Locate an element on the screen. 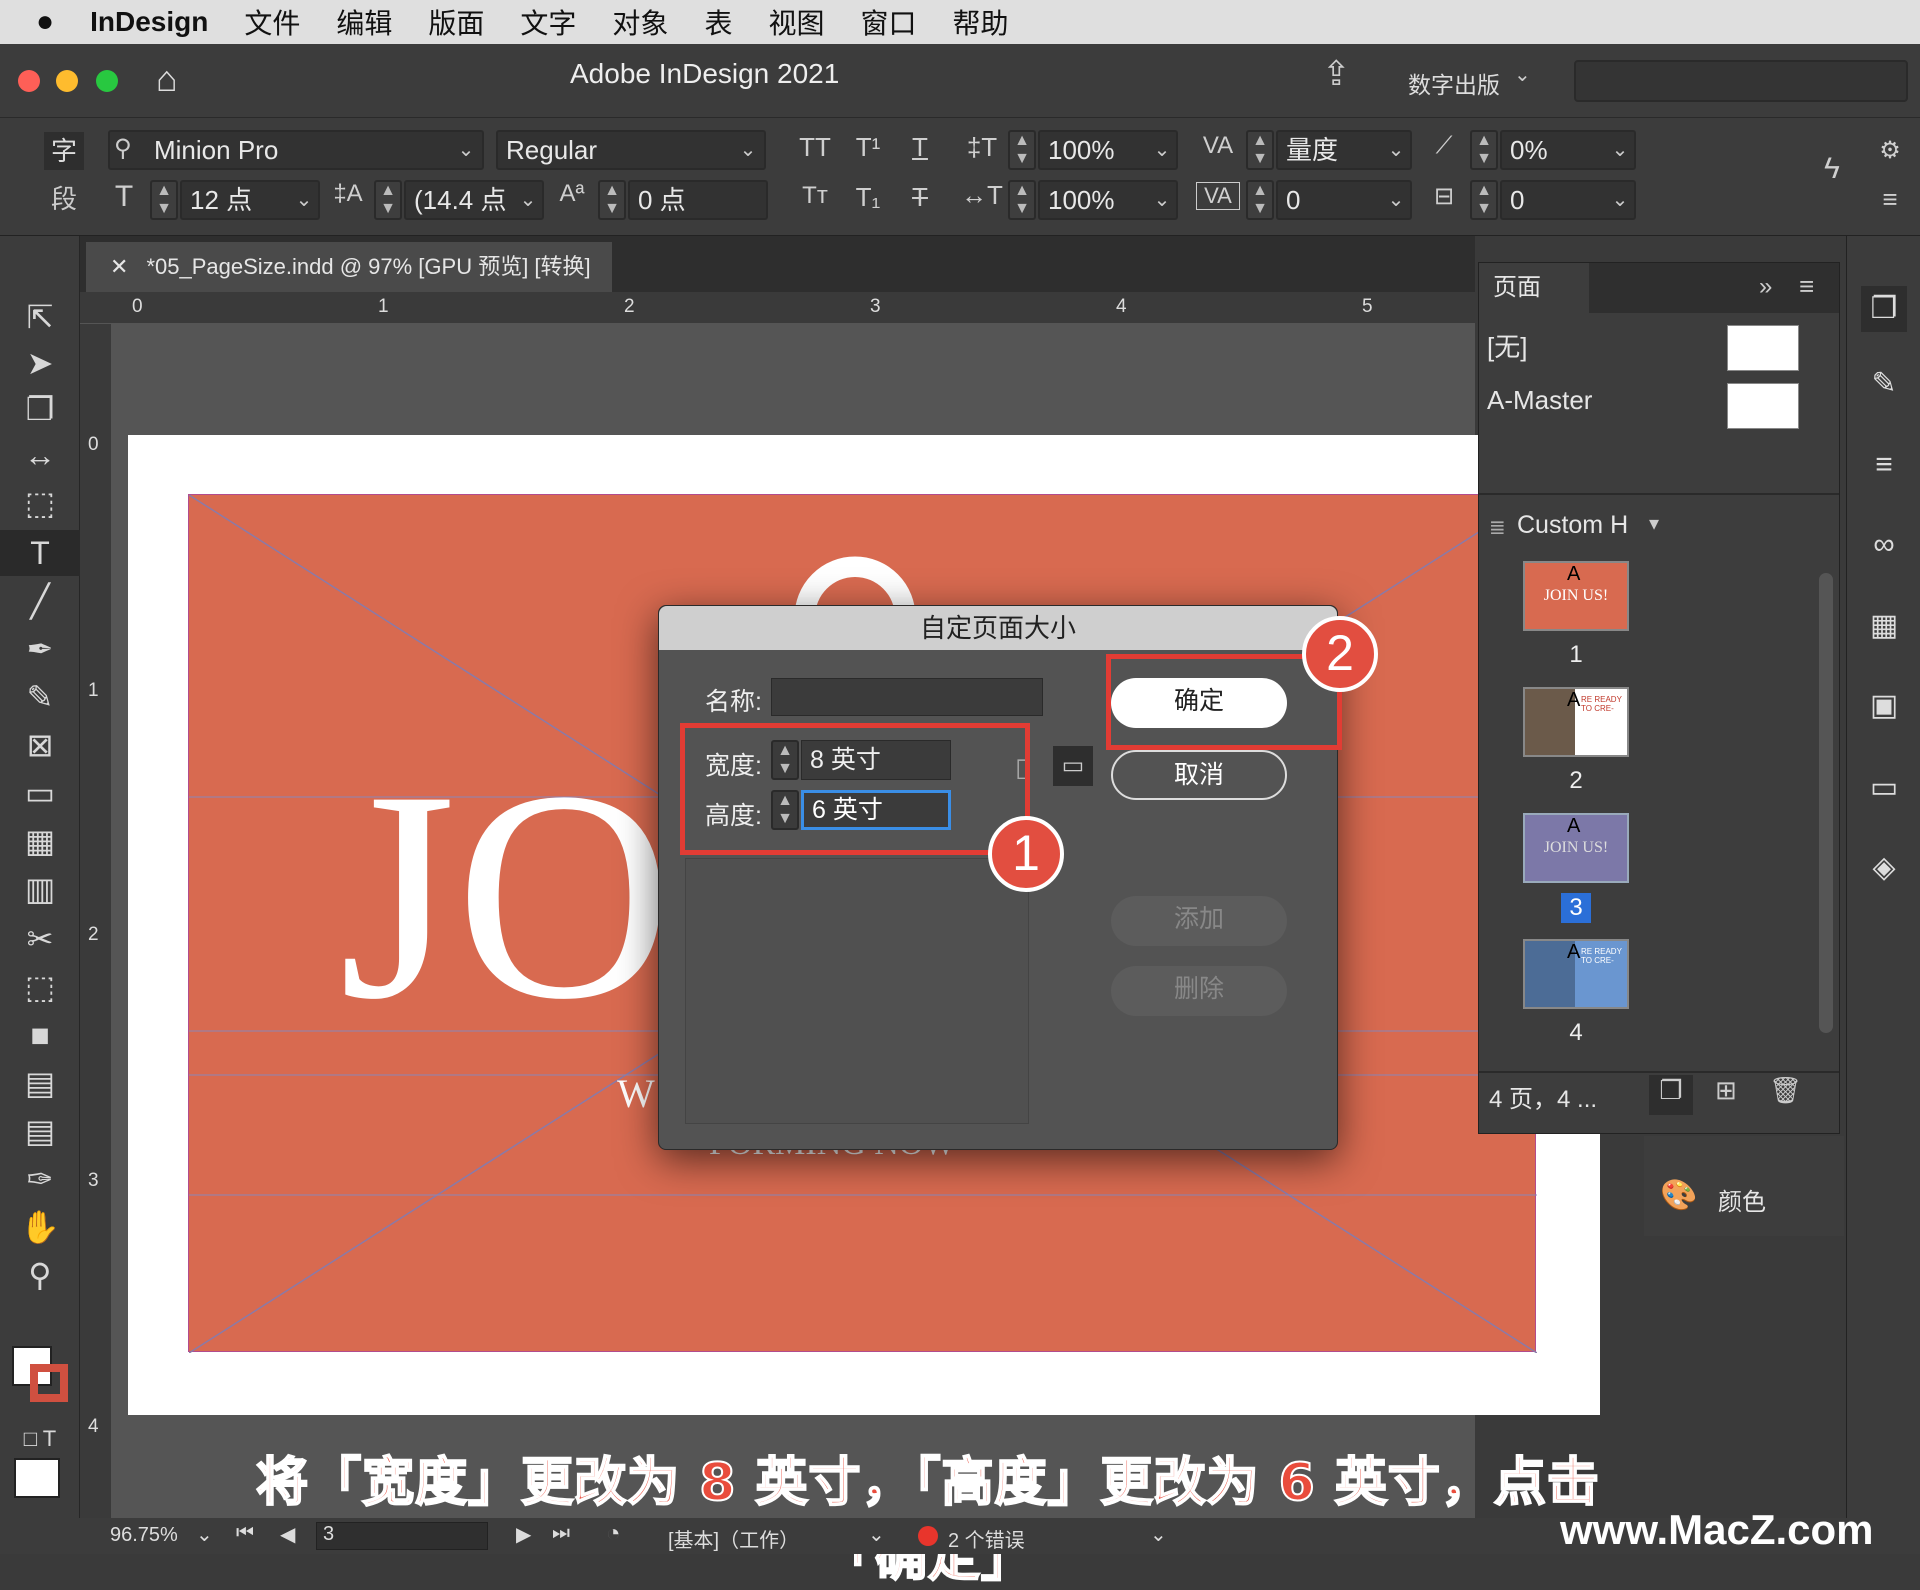 This screenshot has width=1920, height=1590. menu-app: InDesign is located at coordinates (149, 22).